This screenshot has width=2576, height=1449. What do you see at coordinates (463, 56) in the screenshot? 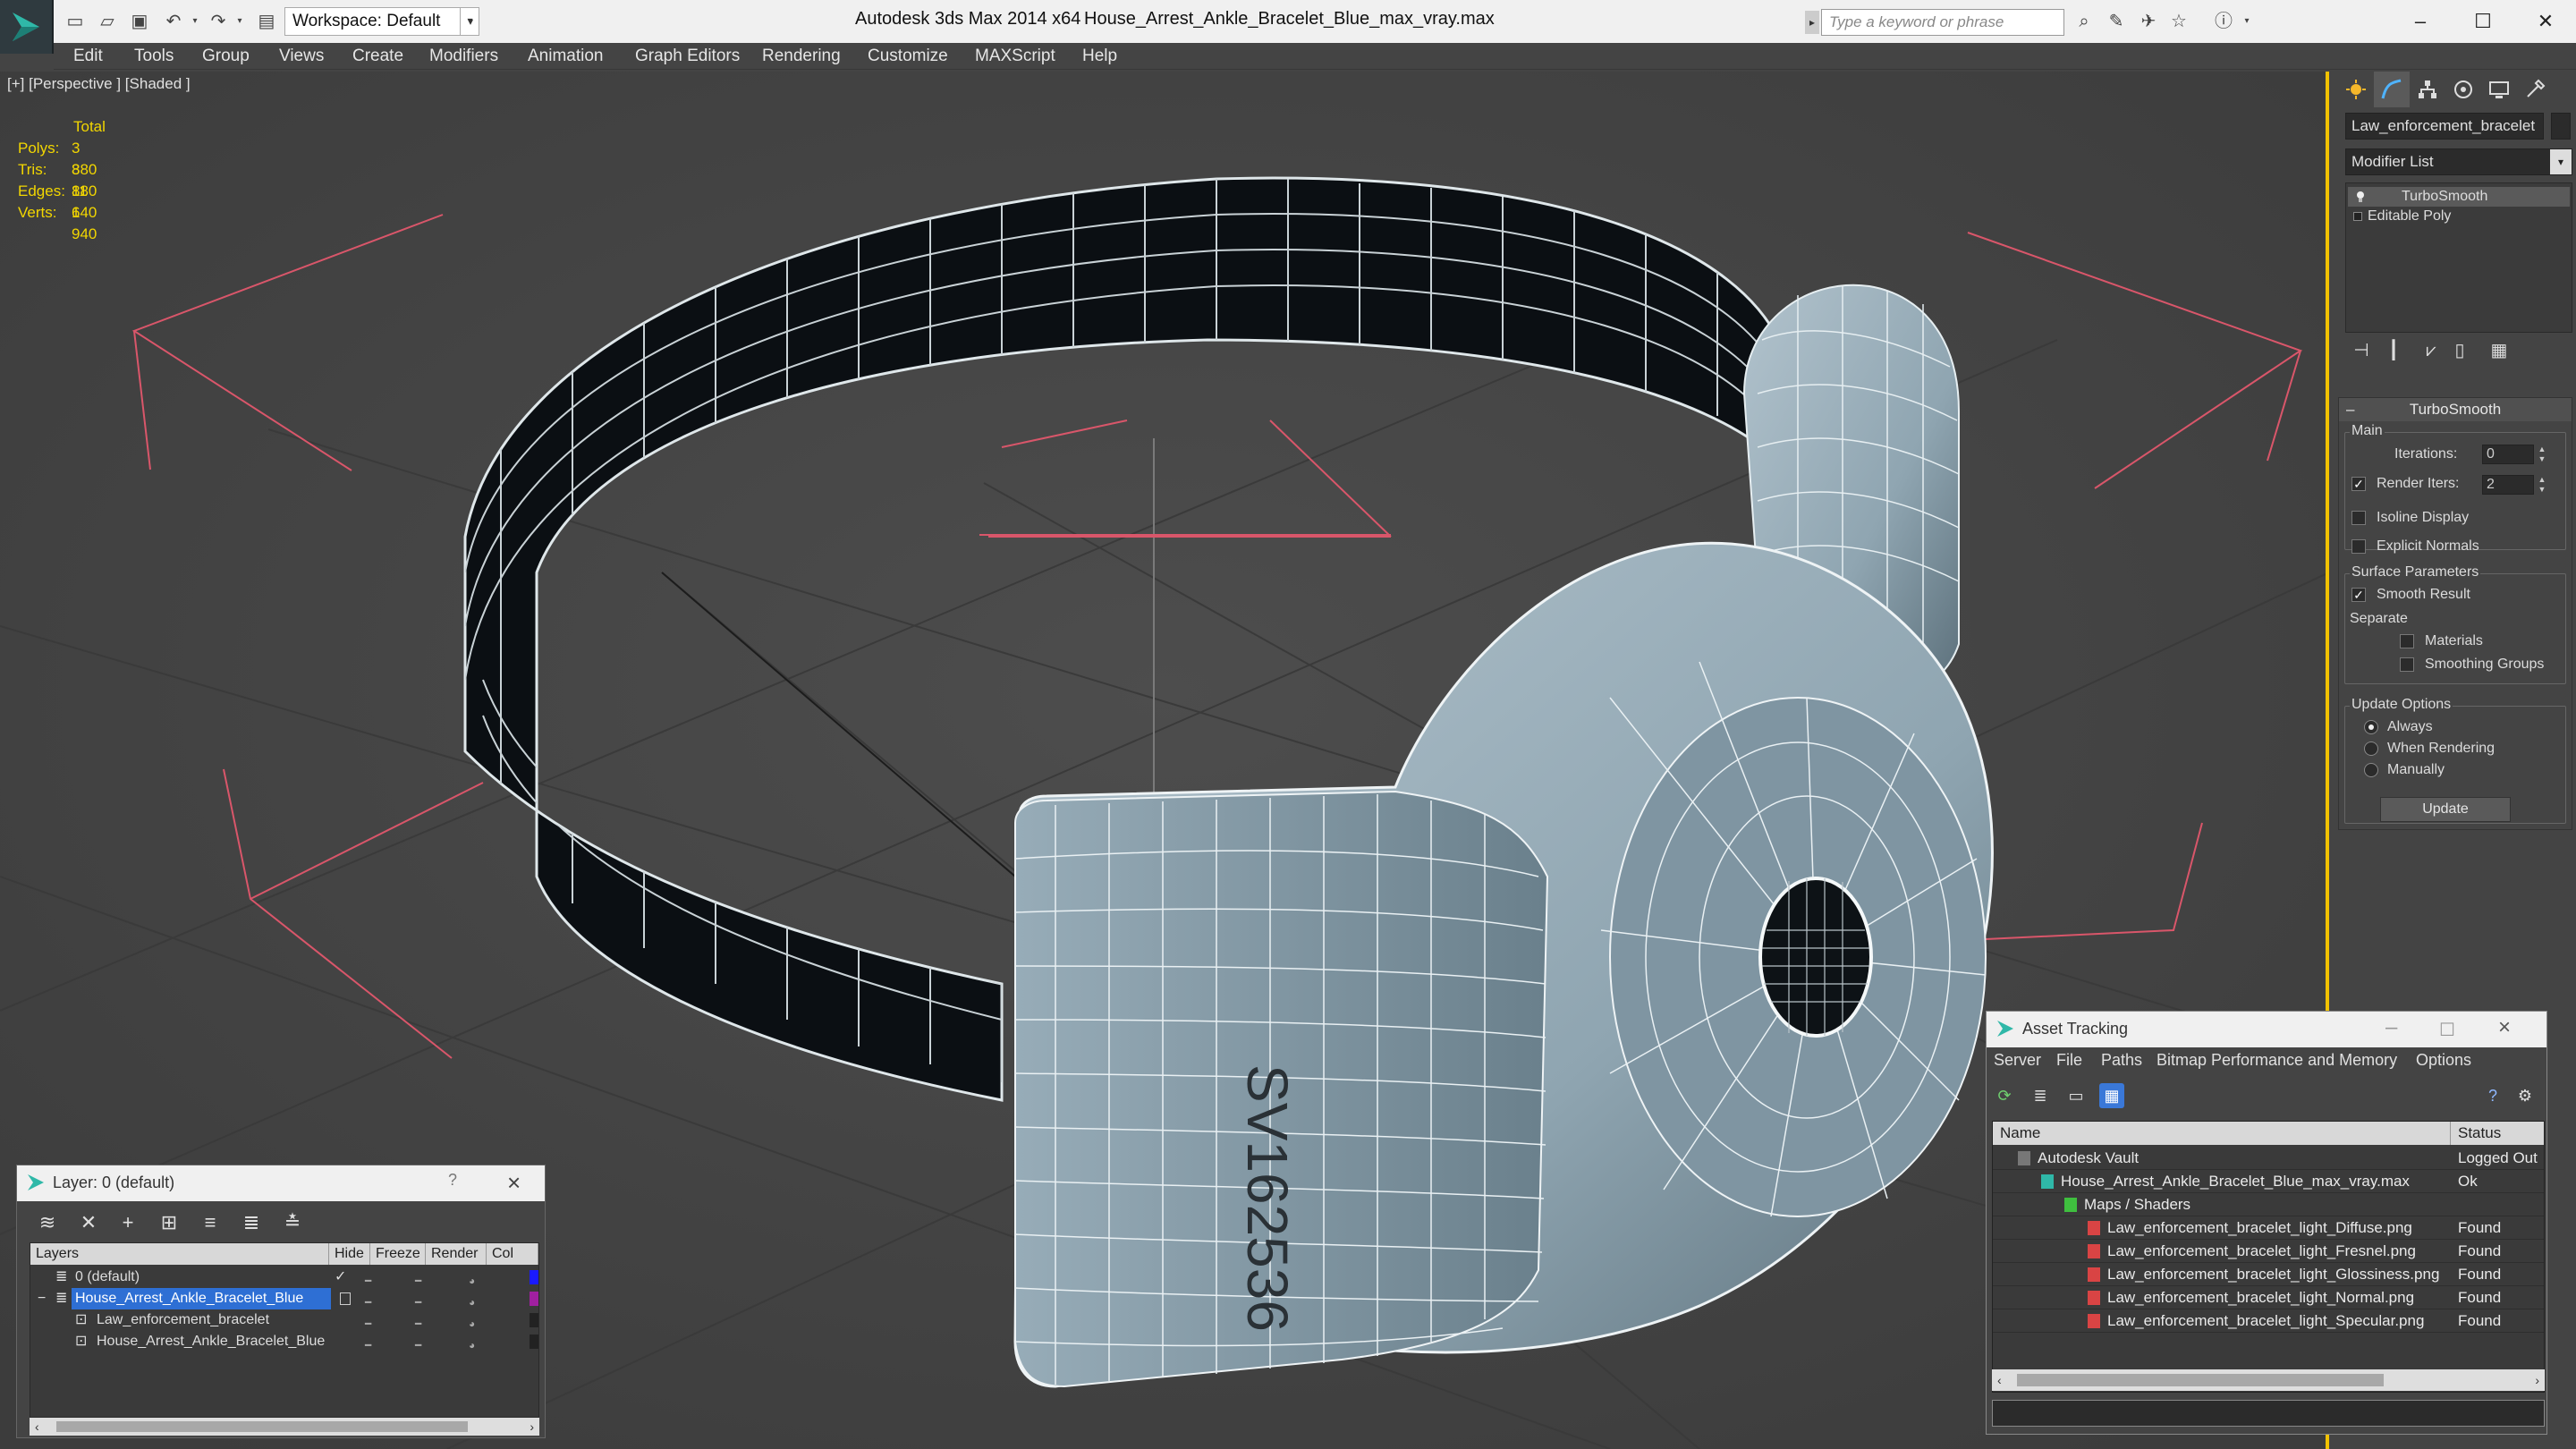
I see `menu-modifiers: Modifiers` at bounding box center [463, 56].